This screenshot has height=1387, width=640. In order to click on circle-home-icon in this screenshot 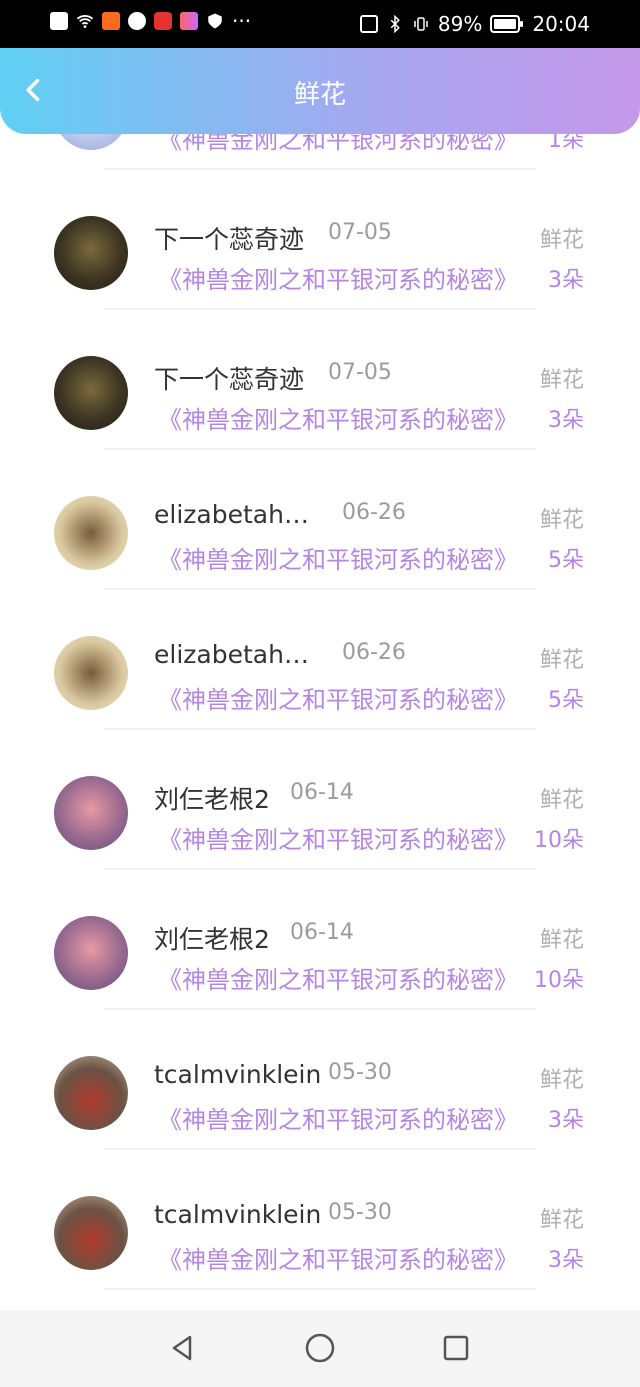, I will do `click(320, 1348)`.